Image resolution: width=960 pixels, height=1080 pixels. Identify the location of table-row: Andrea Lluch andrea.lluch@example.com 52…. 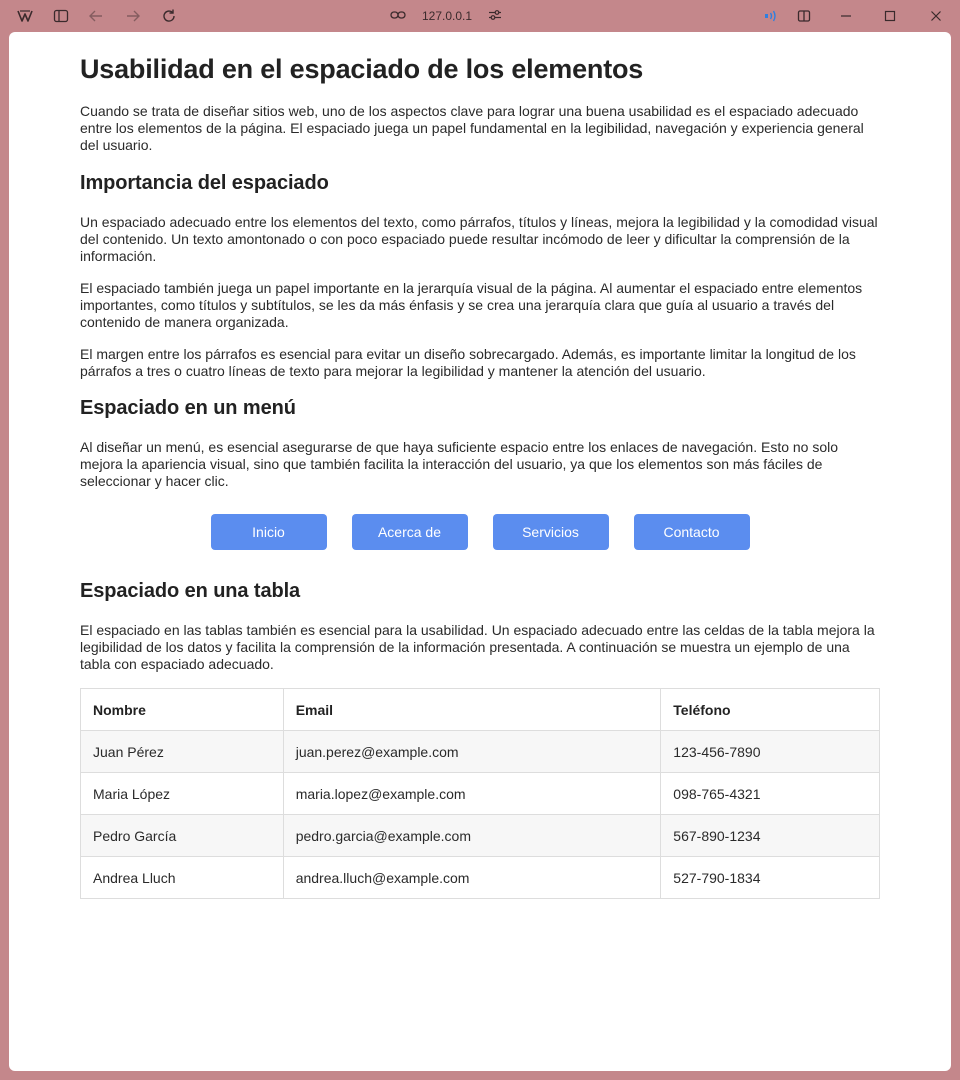
(480, 877).